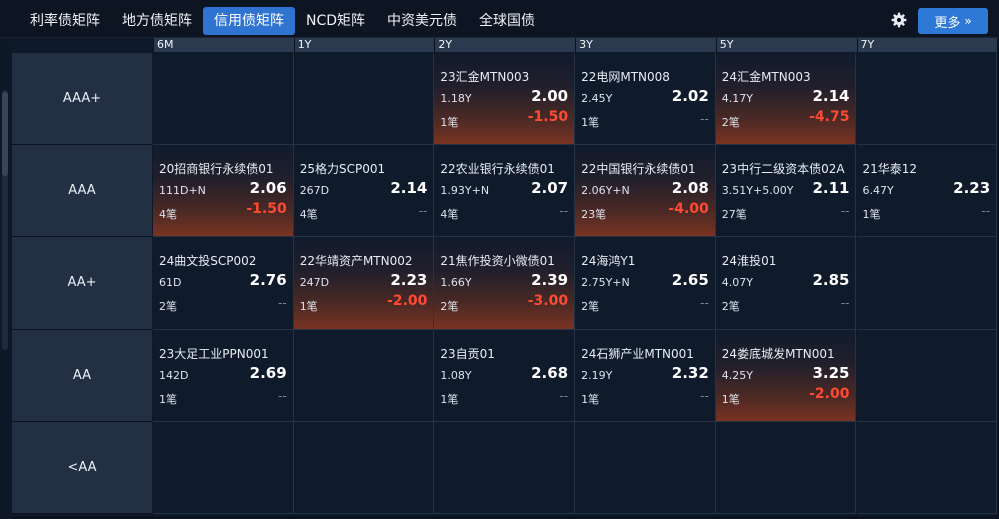 Image resolution: width=999 pixels, height=519 pixels. I want to click on bond-cell: 23自贡01 1.08Y 2.68 1笔 --, so click(505, 375).